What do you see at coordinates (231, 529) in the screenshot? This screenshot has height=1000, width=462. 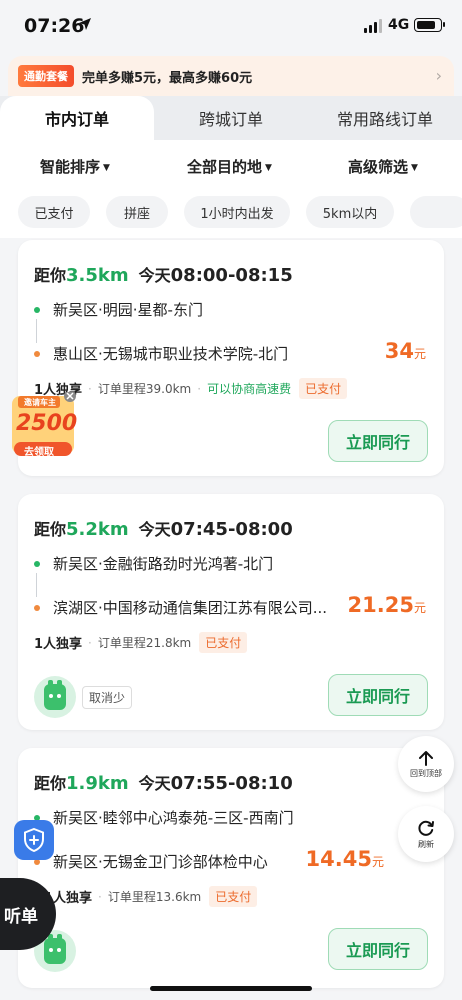 I see `time-window: 07:45-08:00` at bounding box center [231, 529].